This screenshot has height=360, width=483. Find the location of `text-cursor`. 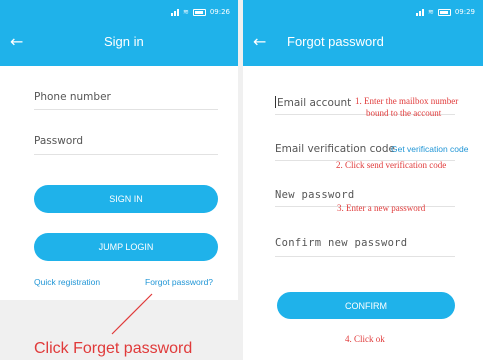

text-cursor is located at coordinates (275, 102).